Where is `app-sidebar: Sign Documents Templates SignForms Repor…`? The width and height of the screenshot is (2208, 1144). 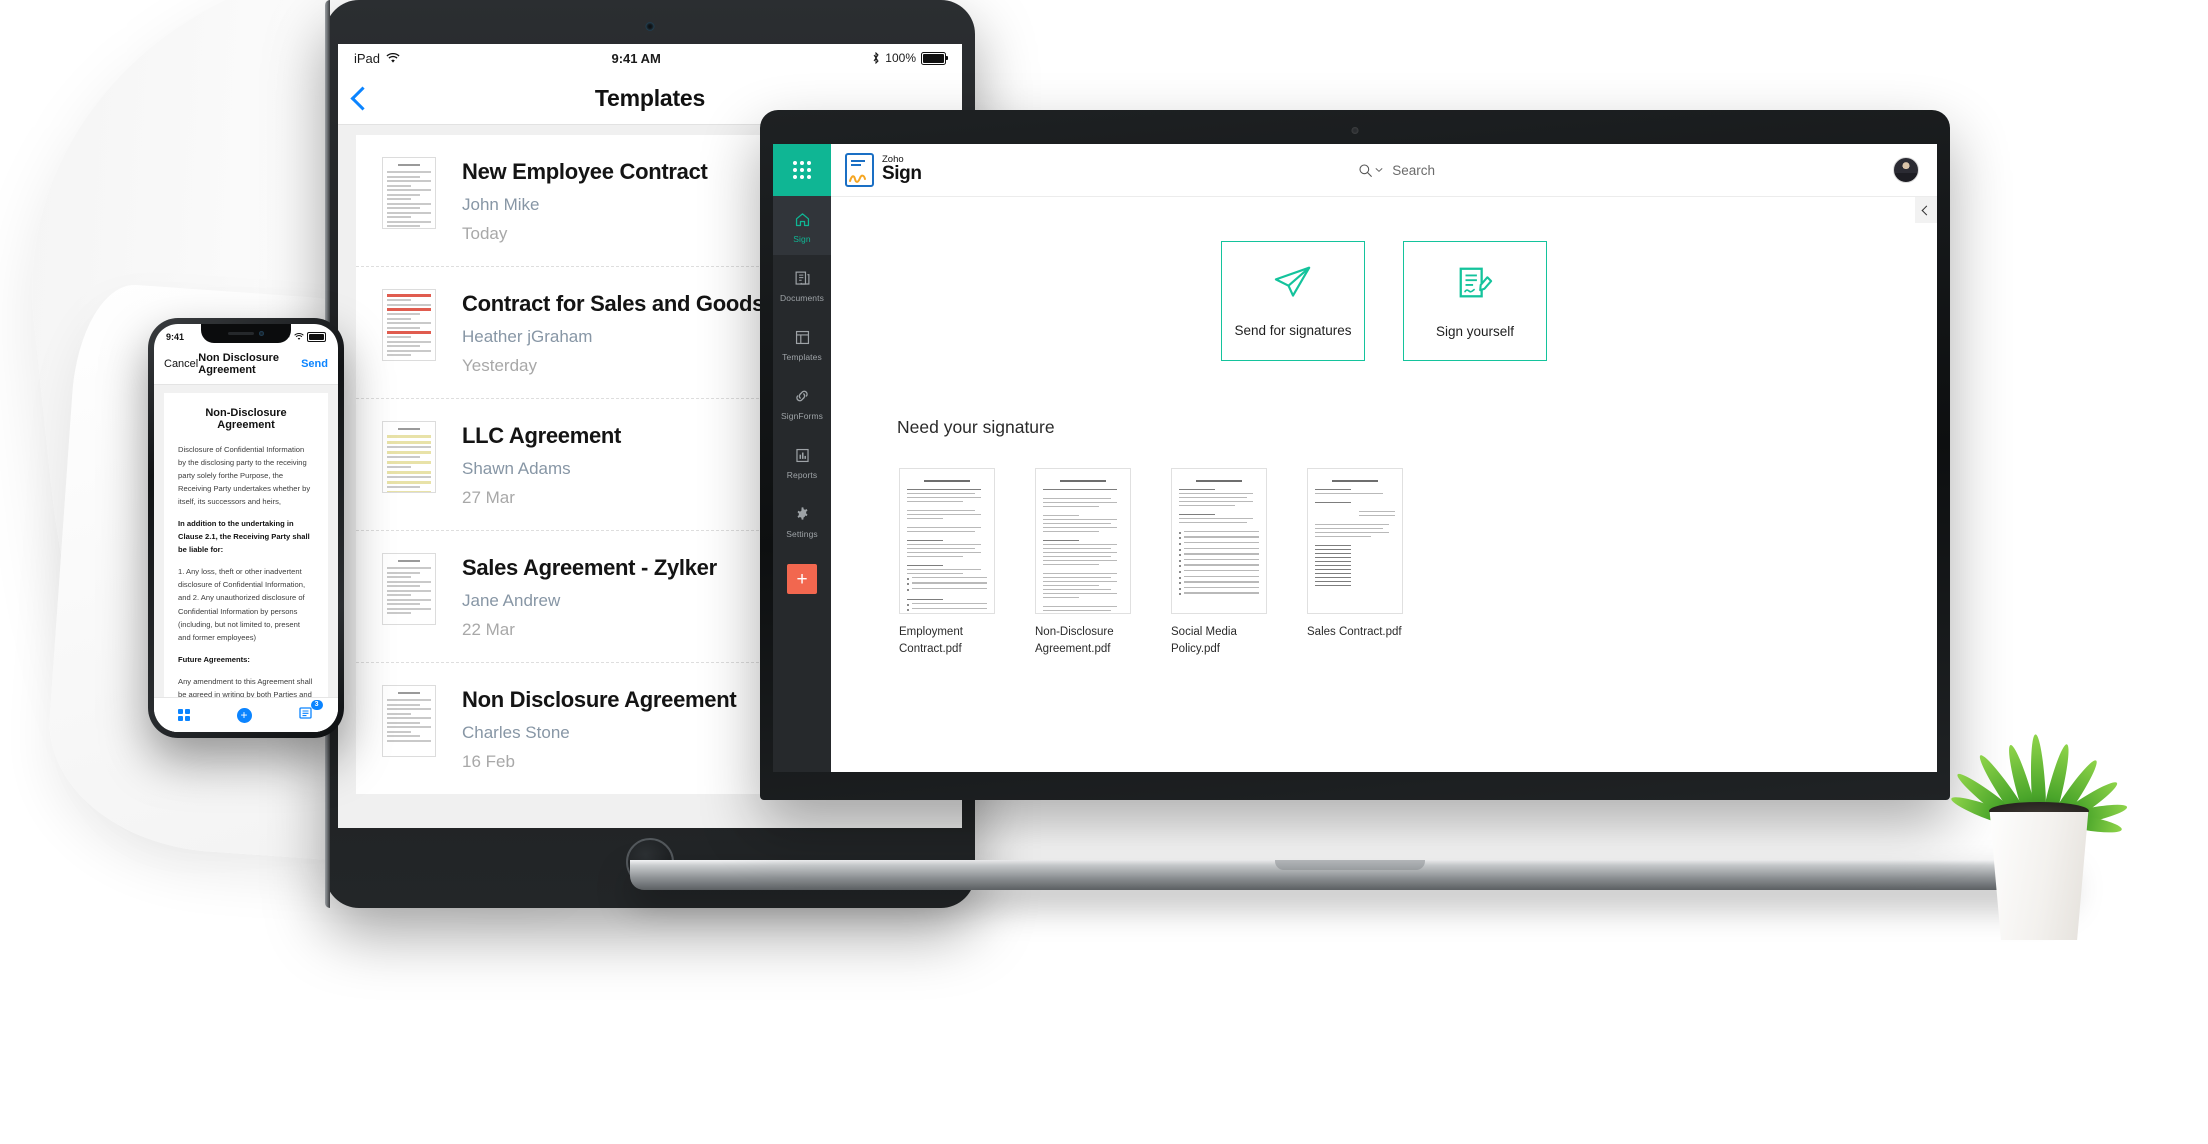
app-sidebar: Sign Documents Templates SignForms Repor… is located at coordinates (802, 458).